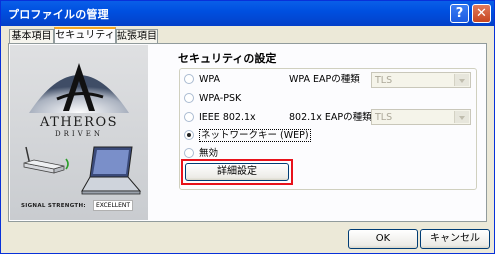 This screenshot has height=254, width=495. What do you see at coordinates (455, 239) in the screenshot?
I see `cancel-button: キャンセル` at bounding box center [455, 239].